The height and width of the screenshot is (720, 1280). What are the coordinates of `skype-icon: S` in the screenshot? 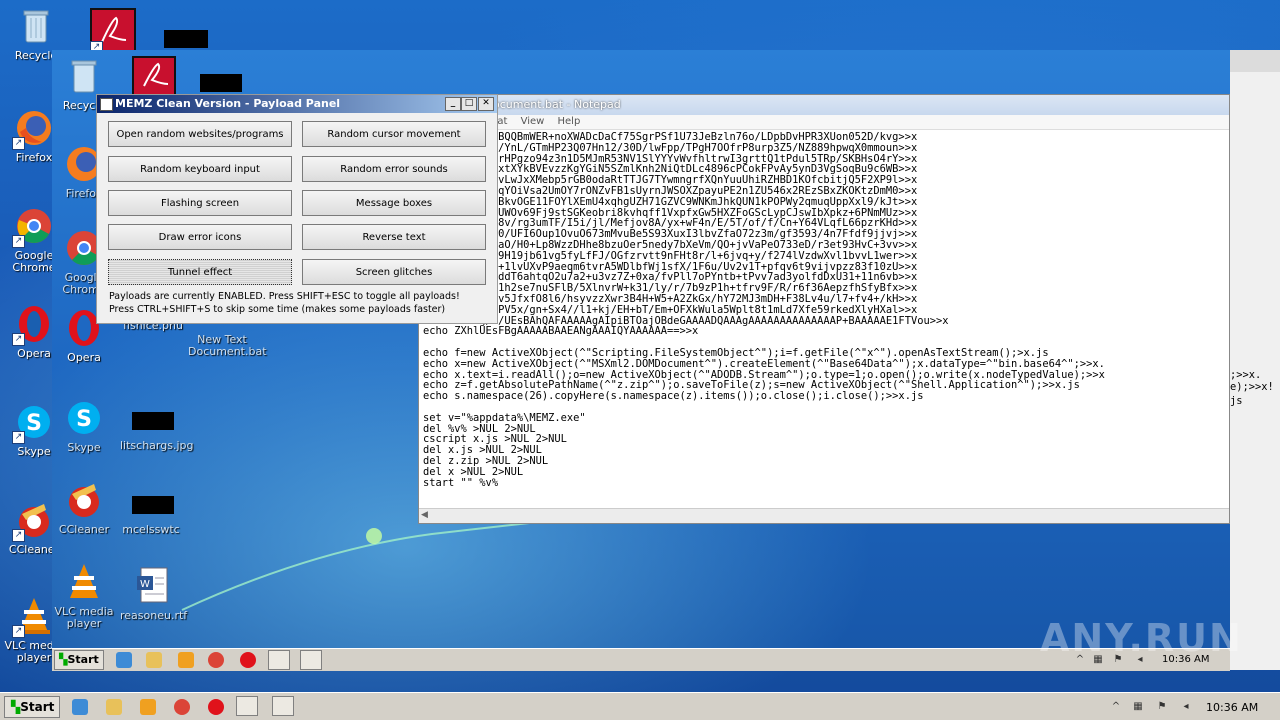 It's located at (84, 418).